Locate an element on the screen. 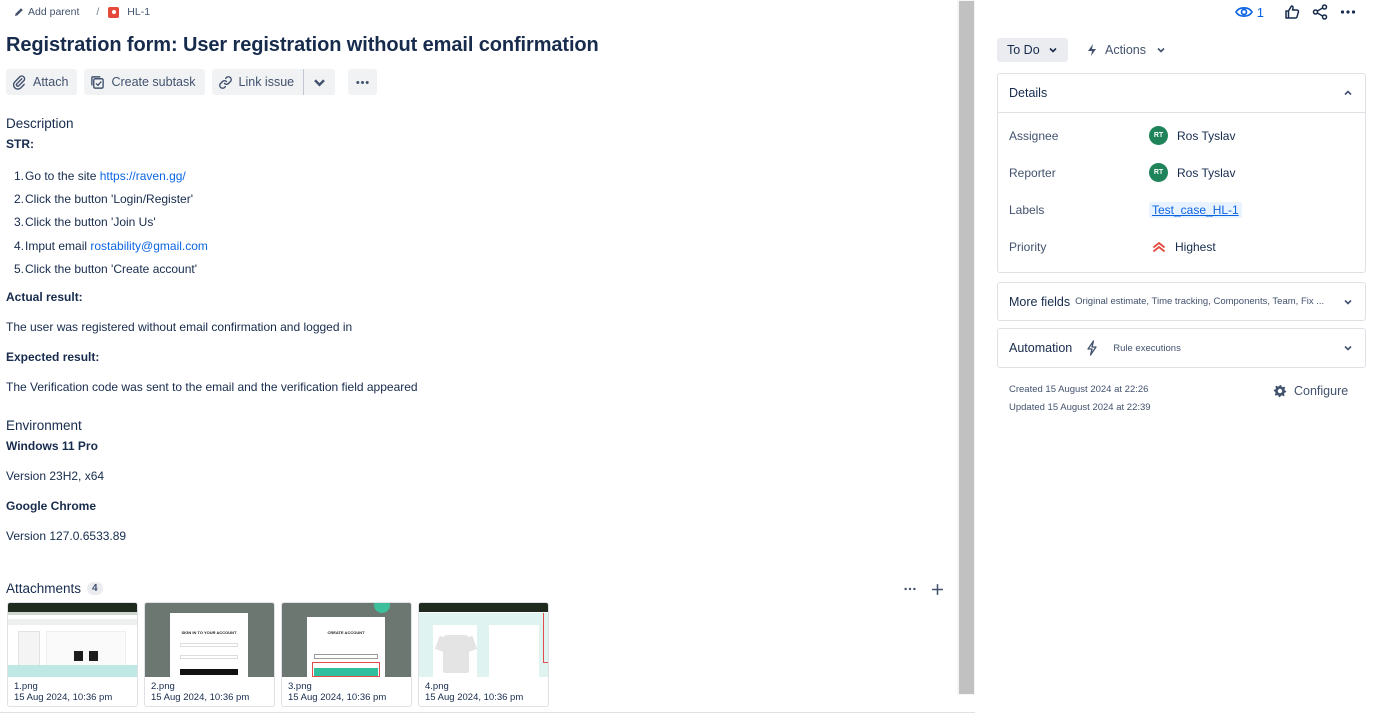 The width and height of the screenshot is (1374, 713). site-link: https://raven.gg/ is located at coordinates (143, 176).